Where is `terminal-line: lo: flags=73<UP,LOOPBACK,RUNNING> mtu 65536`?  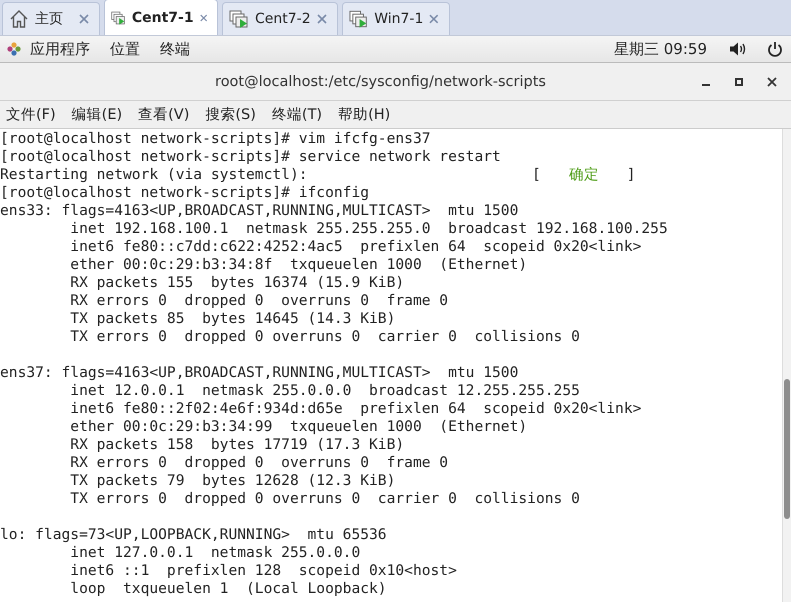
terminal-line: lo: flags=73<UP,LOOPBACK,RUNNING> mtu 65536 is located at coordinates (194, 535).